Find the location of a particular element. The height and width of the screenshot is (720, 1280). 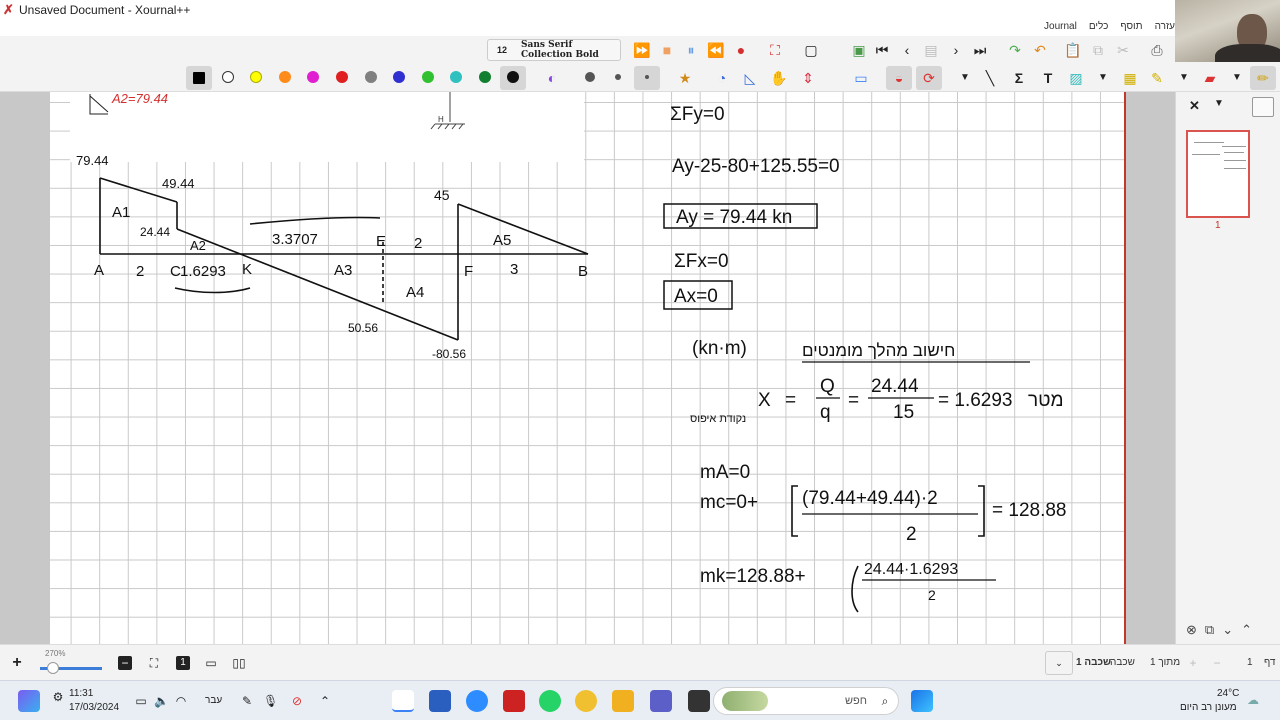

thickness-fine is located at coordinates (647, 77).